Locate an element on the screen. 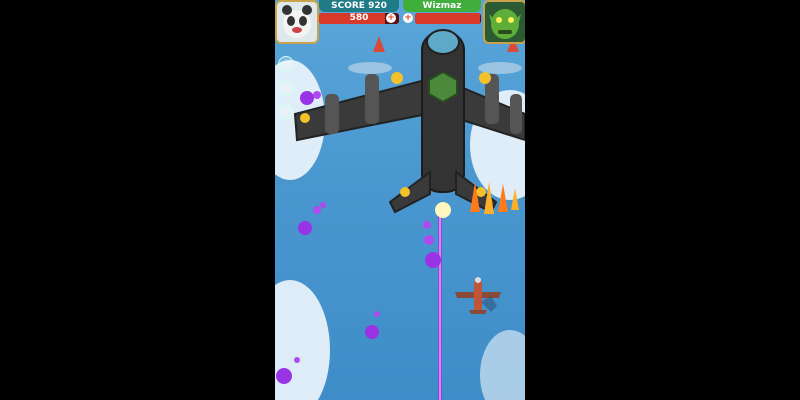 The height and width of the screenshot is (400, 800). panda-face-icon is located at coordinates (297, 21).